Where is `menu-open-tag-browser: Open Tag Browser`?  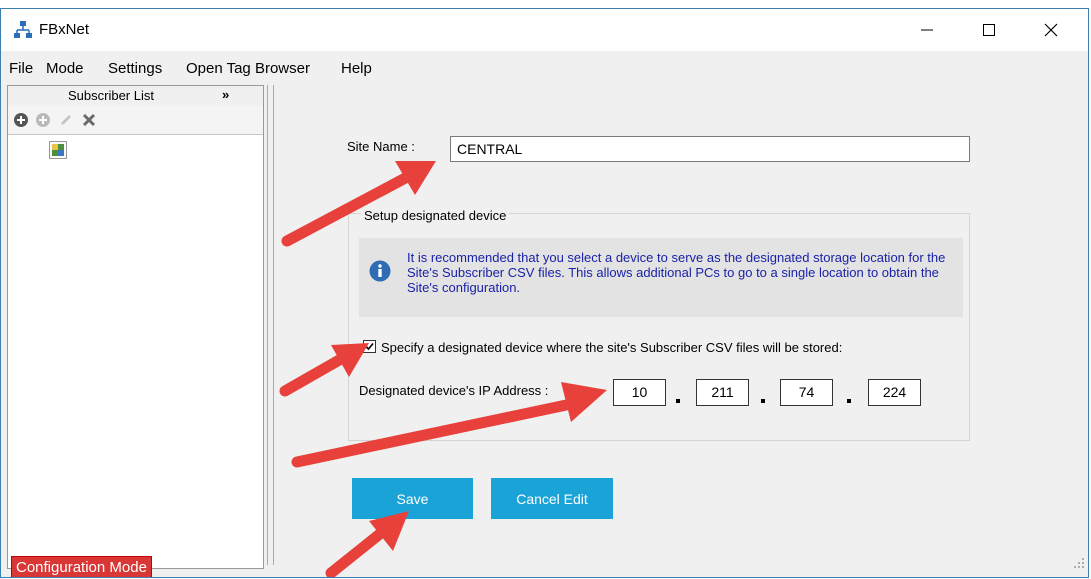
menu-open-tag-browser: Open Tag Browser is located at coordinates (248, 68).